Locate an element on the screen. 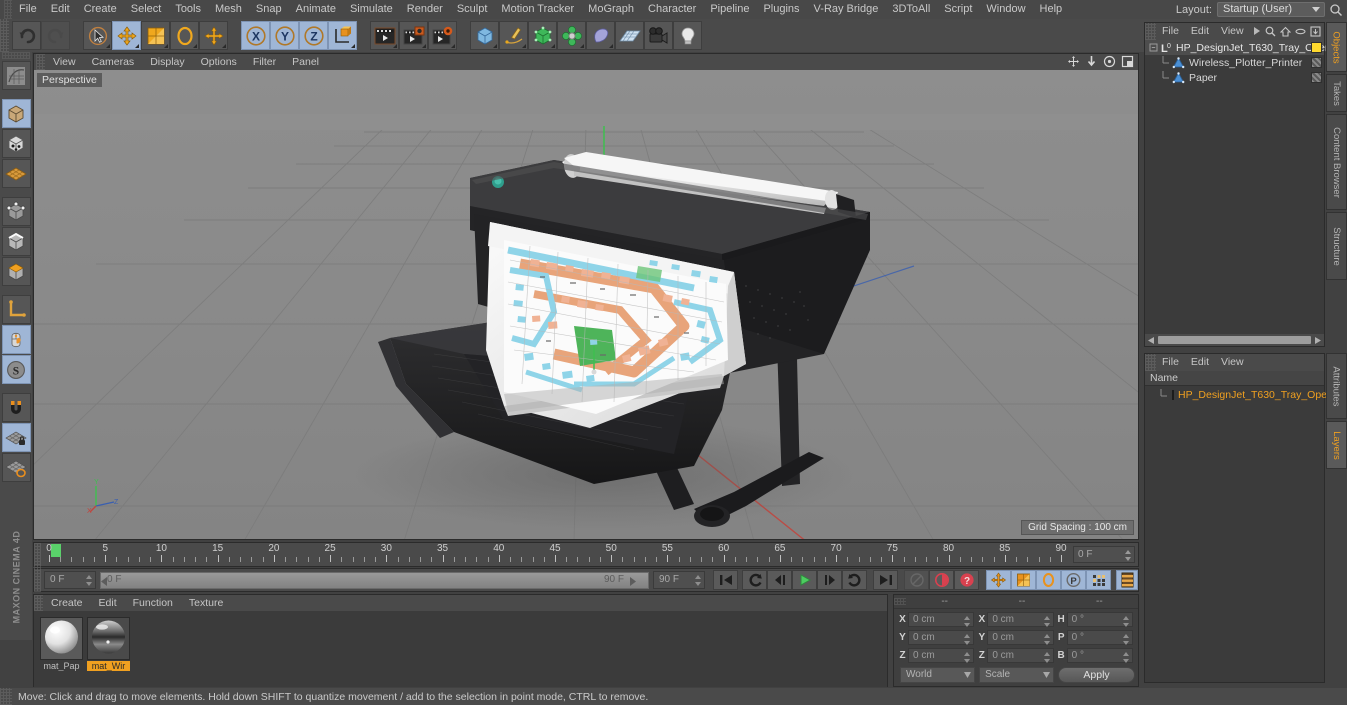 Image resolution: width=1347 pixels, height=705 pixels. material-menu-texture: Texture is located at coordinates (206, 603).